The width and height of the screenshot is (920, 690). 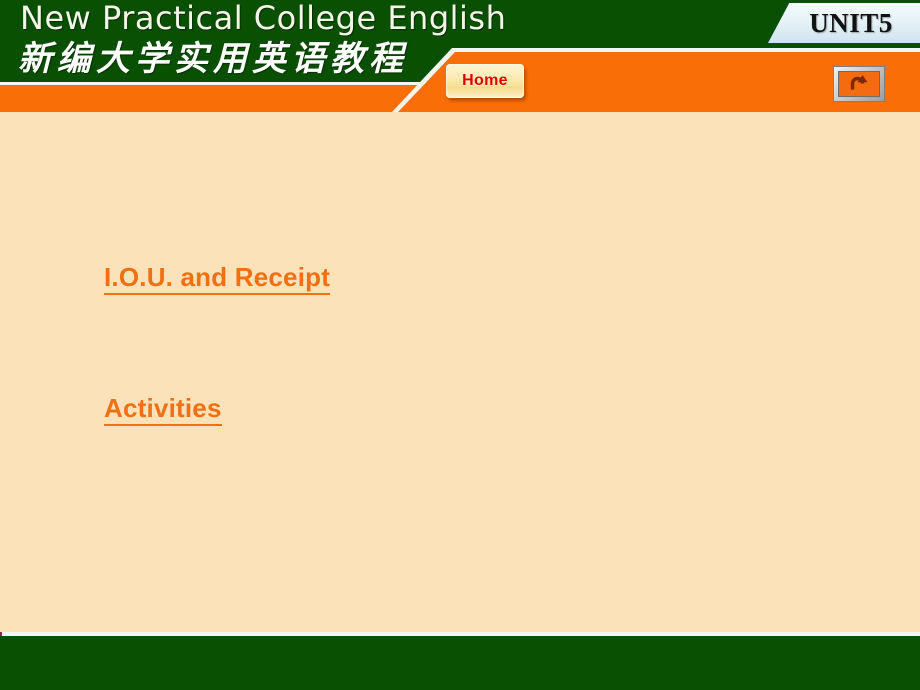 I want to click on return-button-inner, so click(x=859, y=84).